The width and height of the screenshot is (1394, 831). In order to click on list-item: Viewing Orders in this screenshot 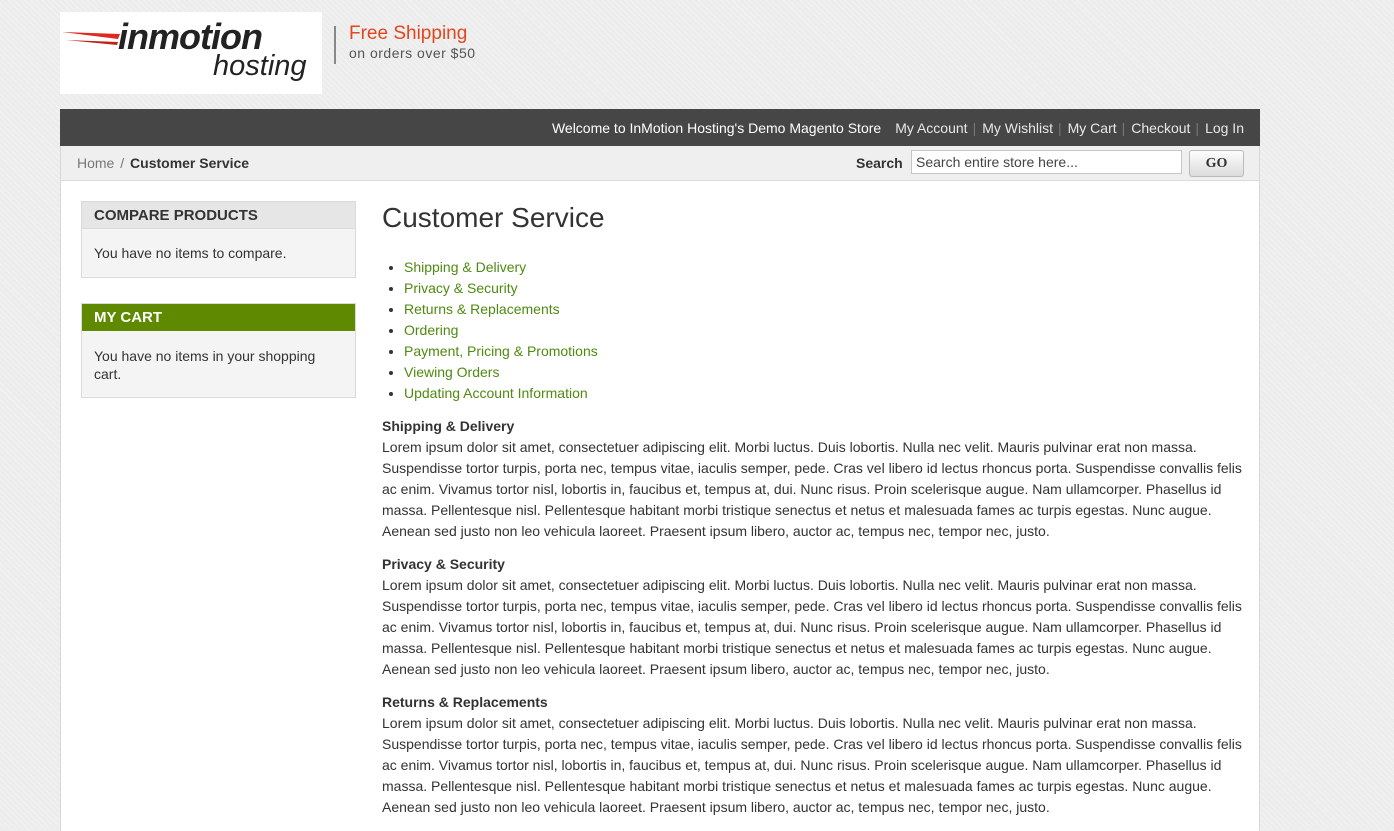, I will do `click(823, 372)`.